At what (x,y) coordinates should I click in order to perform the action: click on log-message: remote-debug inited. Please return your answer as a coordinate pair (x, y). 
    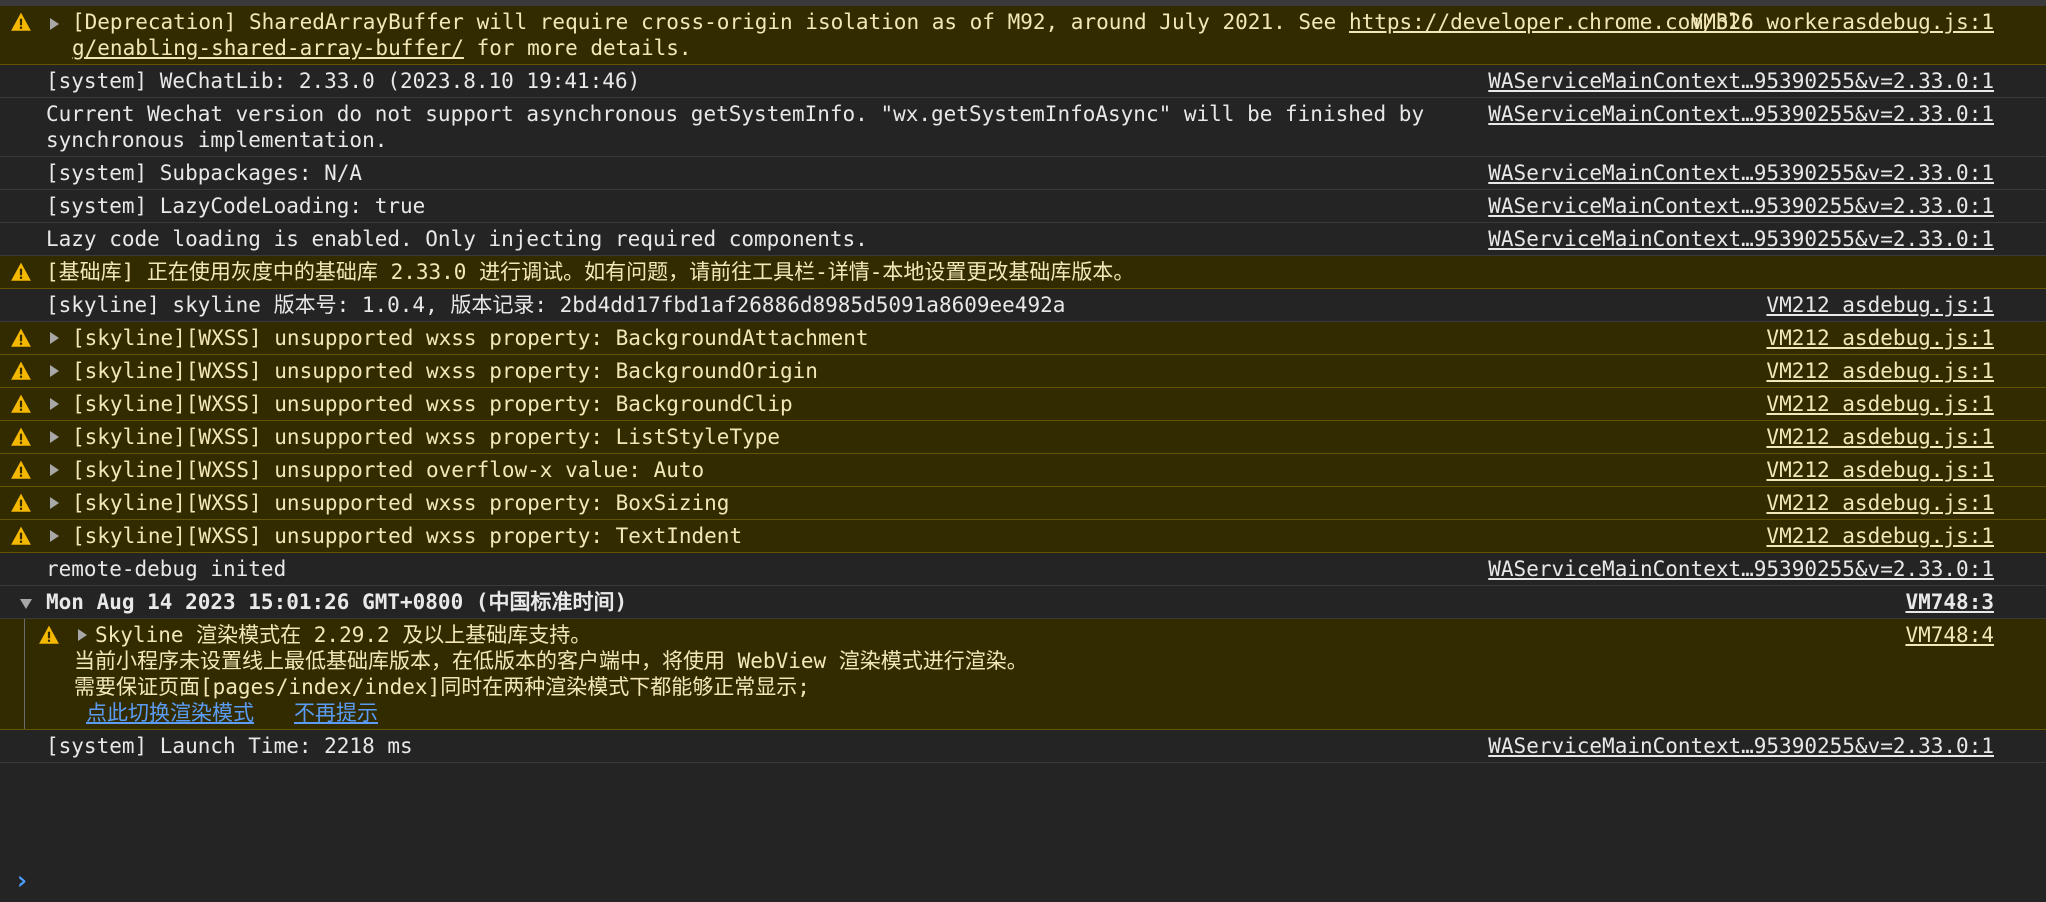
    Looking at the image, I should click on (166, 569).